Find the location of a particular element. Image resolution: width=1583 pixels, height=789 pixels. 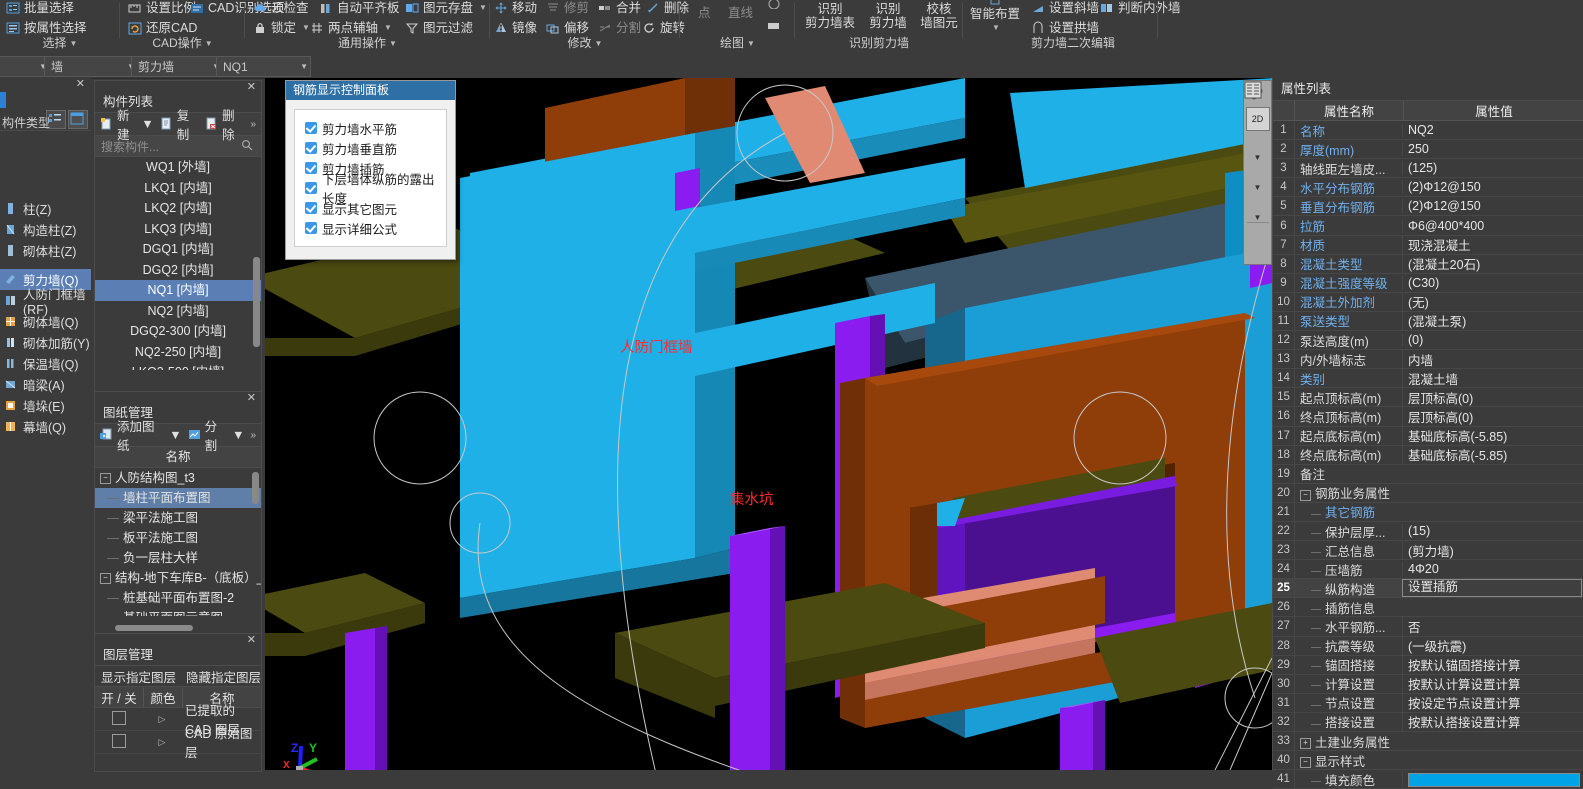

tree-node: − 结构-地下车库B-（底板）_t3 is located at coordinates (178, 578).